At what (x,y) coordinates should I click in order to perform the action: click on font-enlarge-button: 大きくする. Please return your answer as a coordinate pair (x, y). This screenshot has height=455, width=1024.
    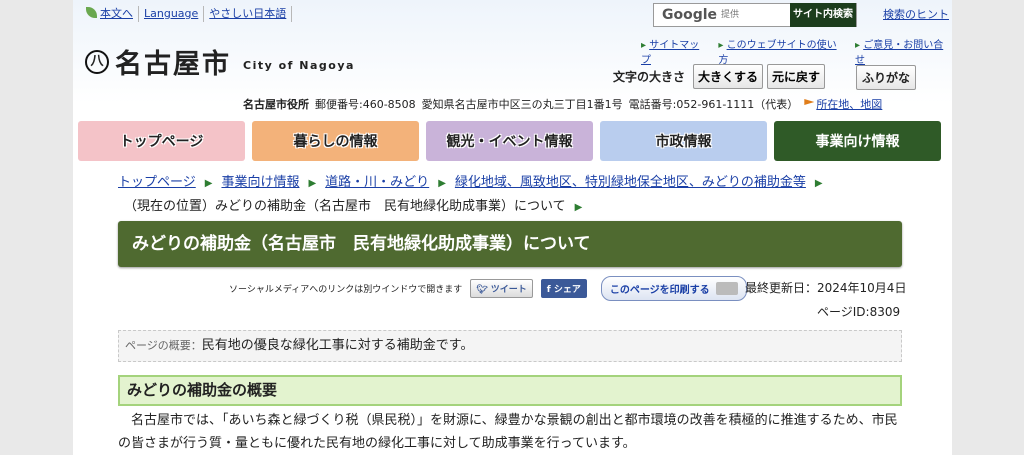
    Looking at the image, I should click on (728, 76).